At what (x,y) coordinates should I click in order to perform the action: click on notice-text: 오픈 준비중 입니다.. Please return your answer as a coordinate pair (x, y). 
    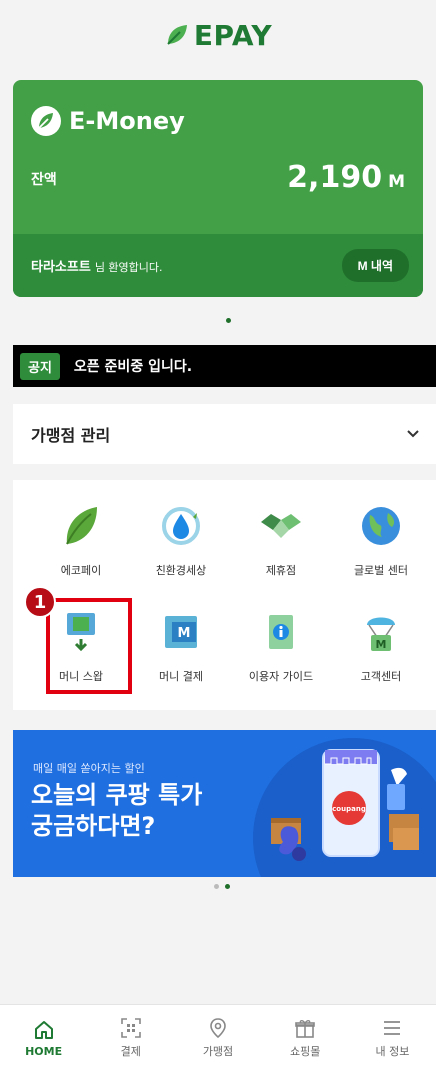
    Looking at the image, I should click on (133, 367).